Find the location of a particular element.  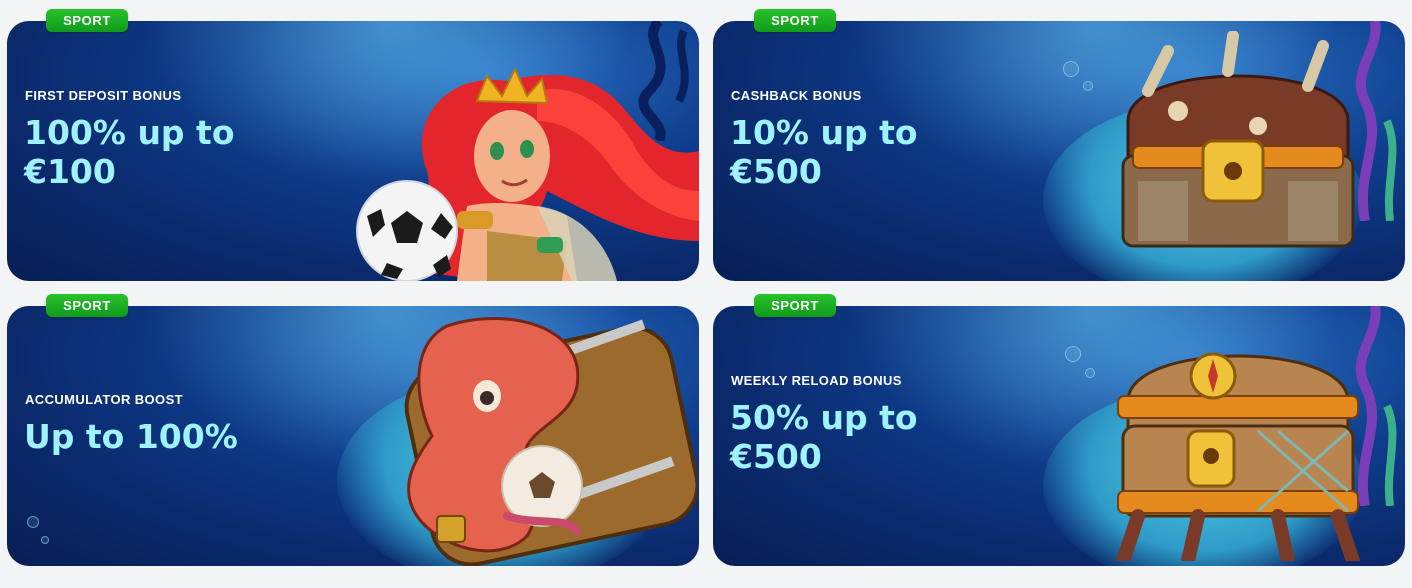

promo-headline-line1: 50% up to is located at coordinates (824, 417).